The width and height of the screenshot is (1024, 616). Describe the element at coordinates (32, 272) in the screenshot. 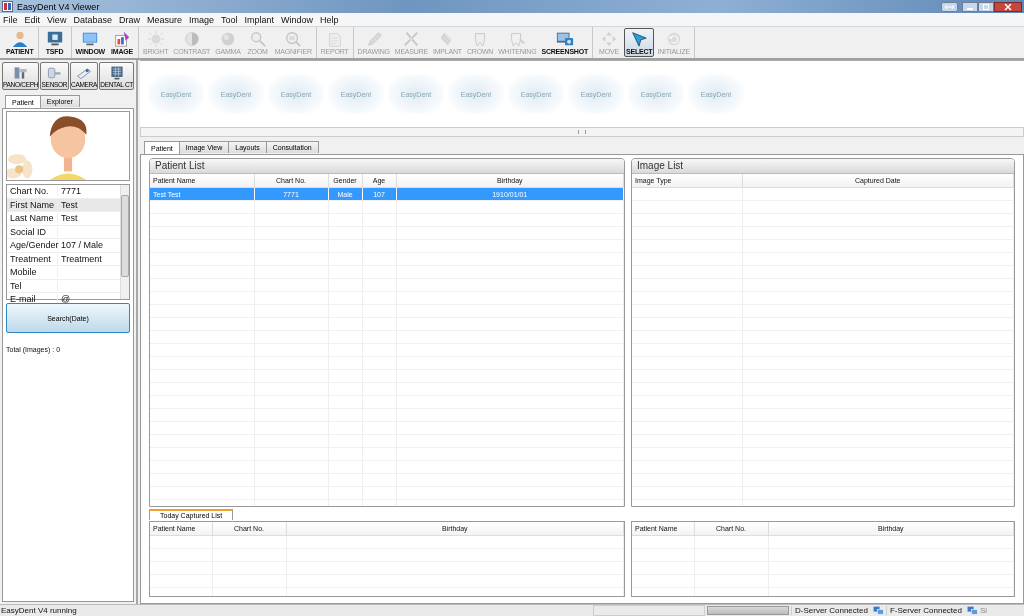

I see `field-label: Mobile` at that location.